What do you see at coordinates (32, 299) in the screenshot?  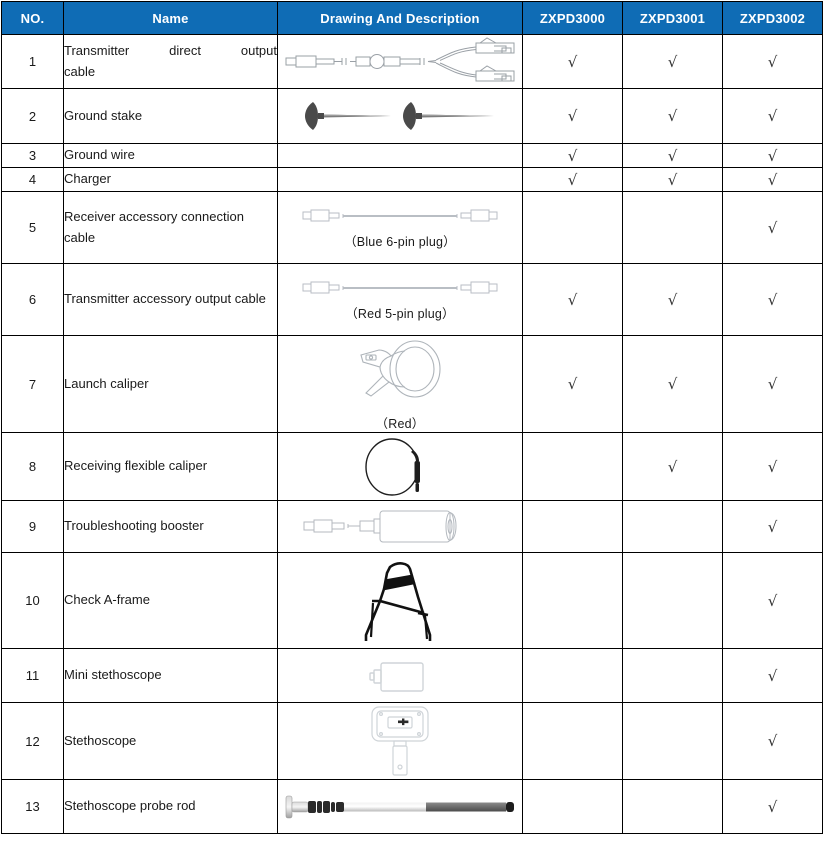 I see `row-number-cell: 6` at bounding box center [32, 299].